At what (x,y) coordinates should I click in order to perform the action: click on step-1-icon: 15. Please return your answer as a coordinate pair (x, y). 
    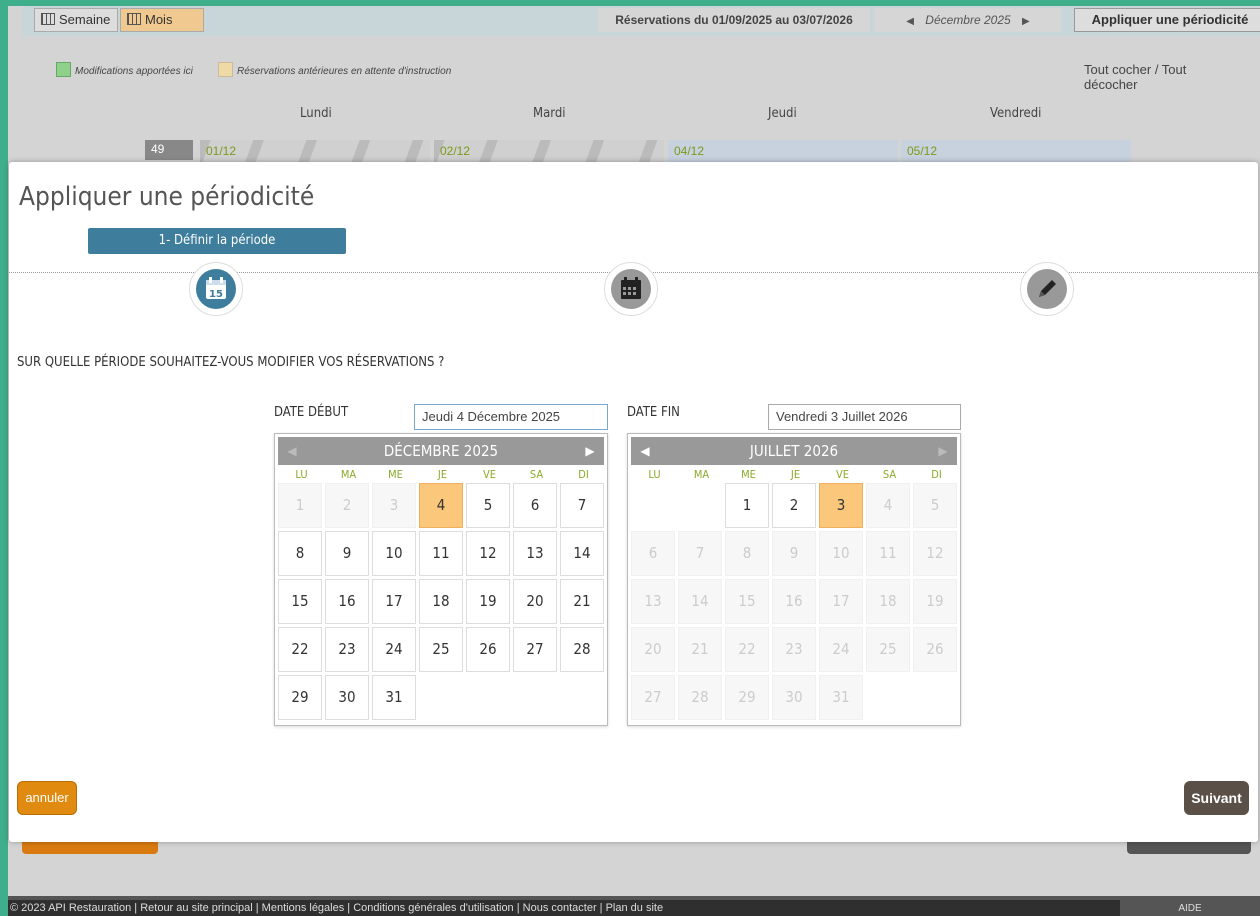
    Looking at the image, I should click on (216, 289).